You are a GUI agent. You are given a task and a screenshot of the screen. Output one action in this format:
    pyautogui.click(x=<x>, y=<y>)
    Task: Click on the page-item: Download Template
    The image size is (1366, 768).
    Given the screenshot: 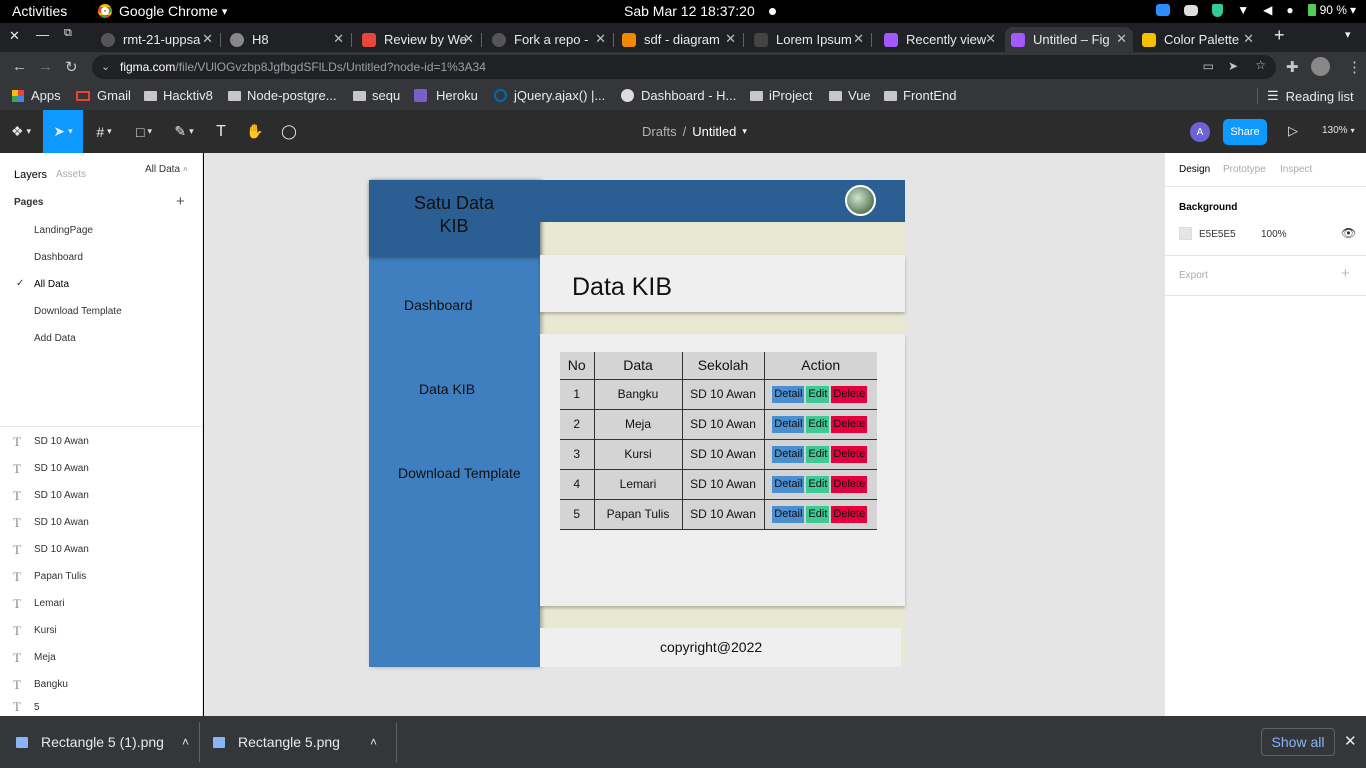 What is the action you would take?
    pyautogui.click(x=78, y=311)
    